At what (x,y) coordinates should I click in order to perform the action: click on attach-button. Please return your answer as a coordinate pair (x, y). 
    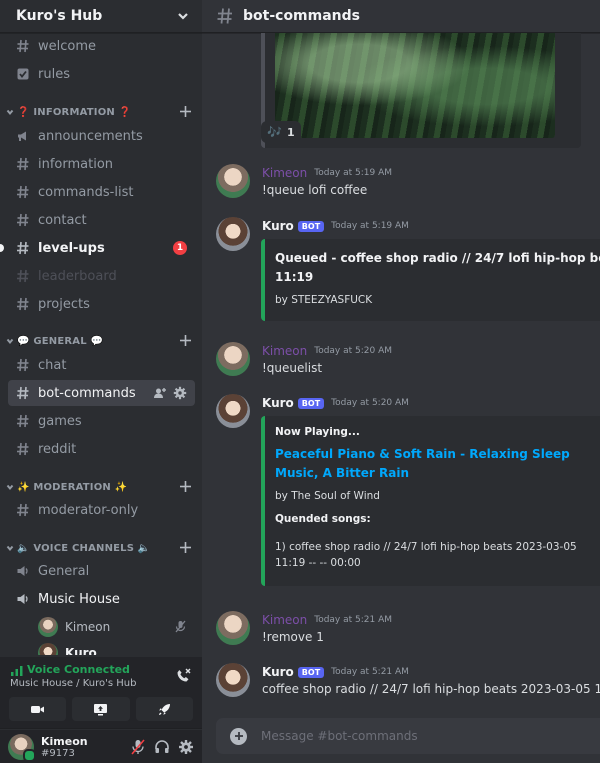
    Looking at the image, I should click on (238, 736).